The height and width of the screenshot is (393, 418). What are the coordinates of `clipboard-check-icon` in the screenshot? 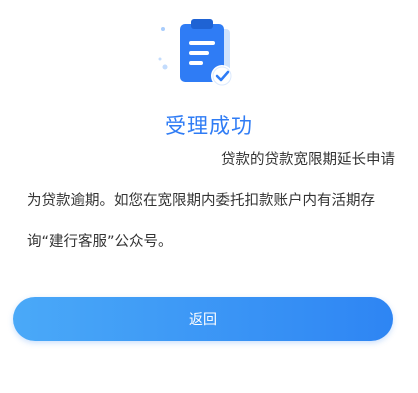 It's located at (210, 55).